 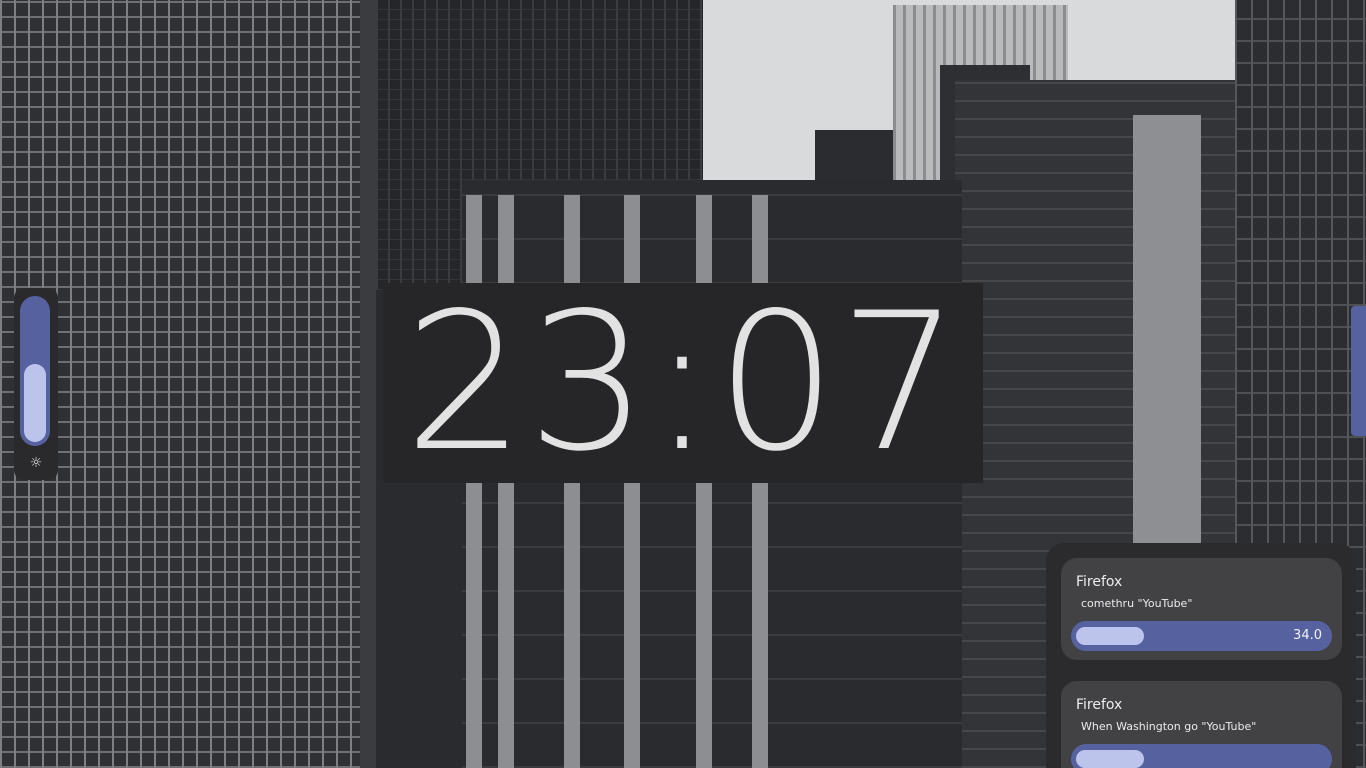 What do you see at coordinates (1137, 603) in the screenshot?
I see `media-title: comethru "YouTube"` at bounding box center [1137, 603].